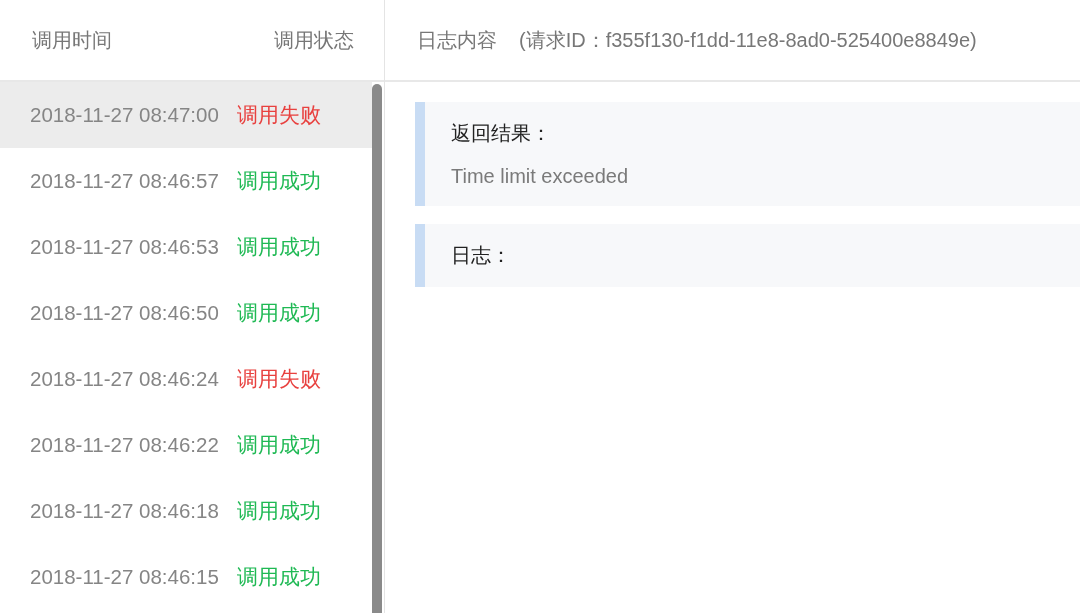 The image size is (1080, 613). I want to click on call-time: 2018-11-27 08:46:24, so click(124, 379).